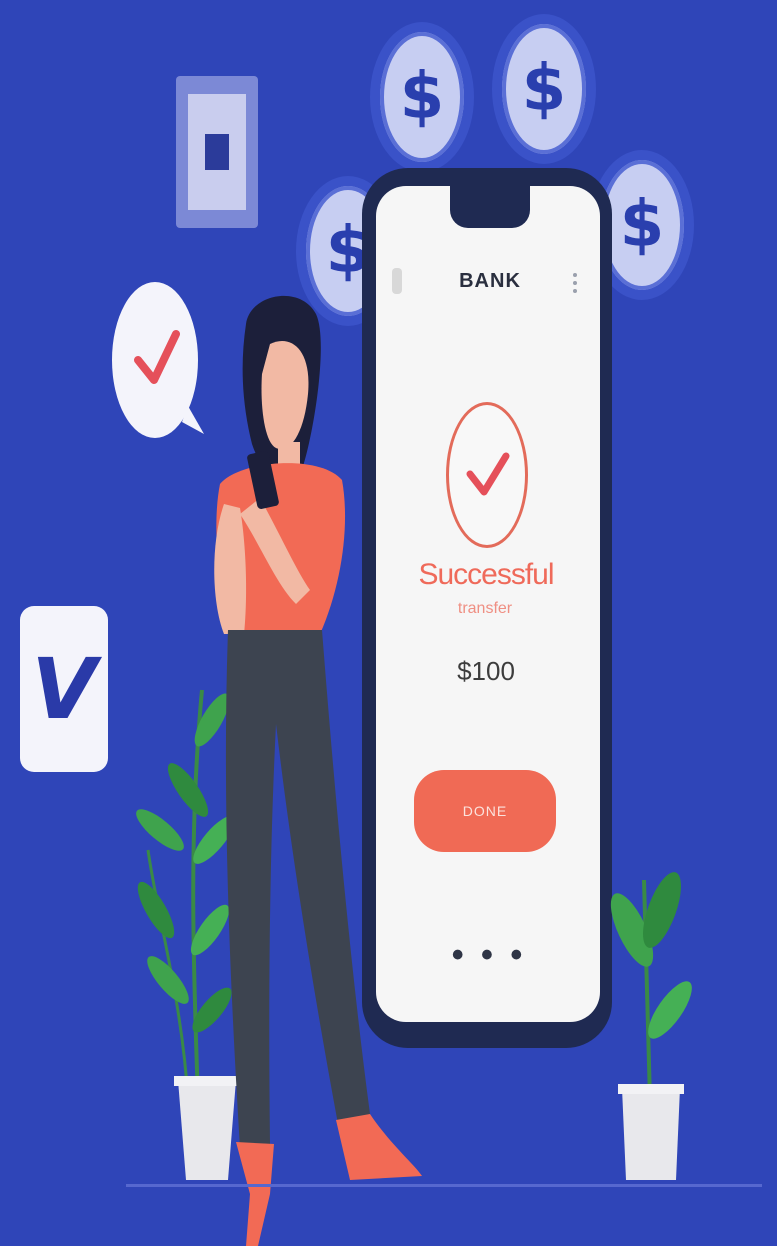 This screenshot has height=1246, width=777. Describe the element at coordinates (490, 281) in the screenshot. I see `bank-header-title: BANK` at that location.